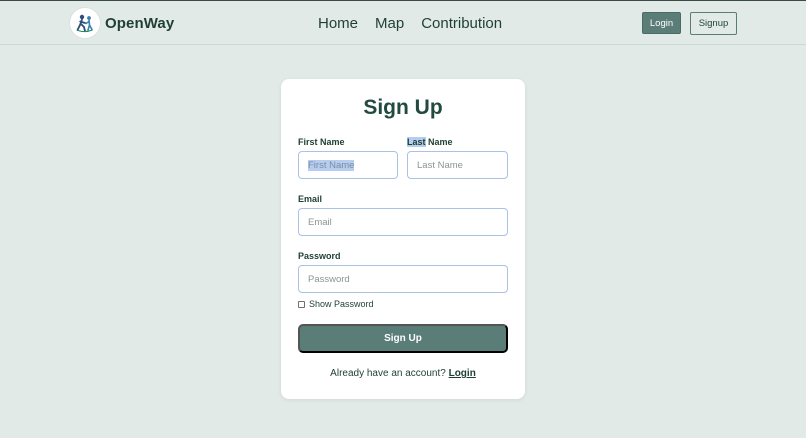 The height and width of the screenshot is (438, 806). What do you see at coordinates (329, 279) in the screenshot?
I see `password-placeholder: Password` at bounding box center [329, 279].